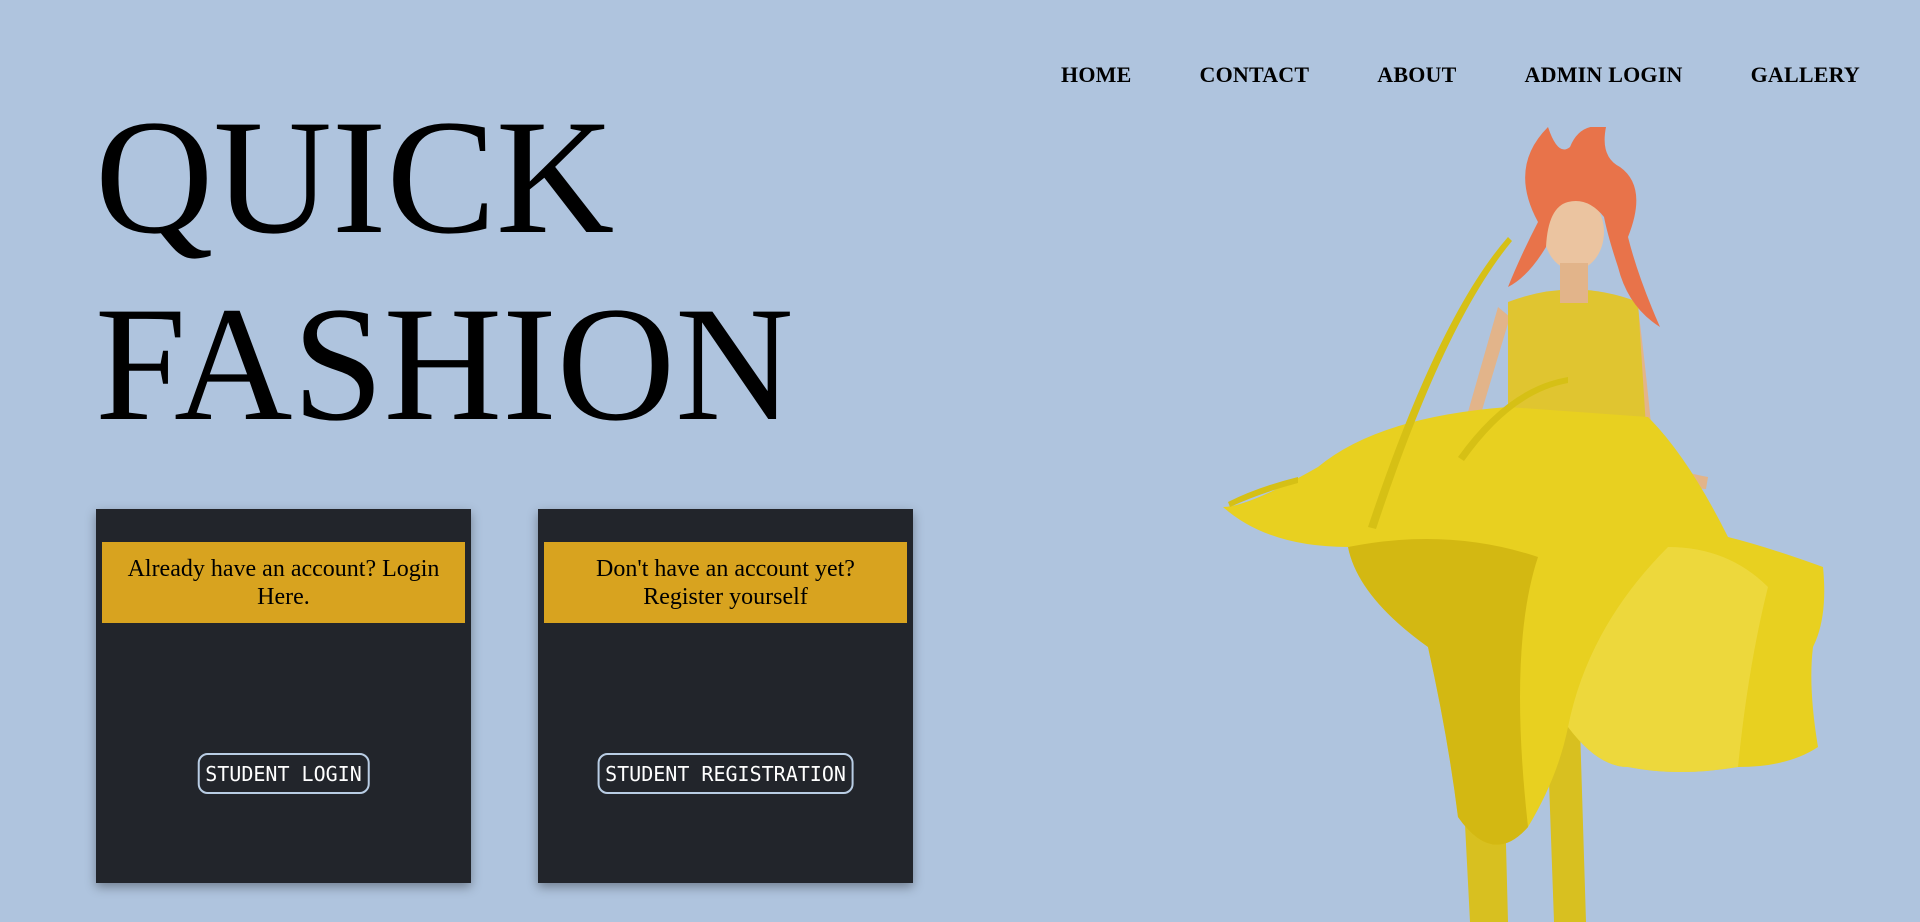 The height and width of the screenshot is (922, 1920). Describe the element at coordinates (1604, 75) in the screenshot. I see `nav-admin-login-link: ADMIN LOGIN` at that location.